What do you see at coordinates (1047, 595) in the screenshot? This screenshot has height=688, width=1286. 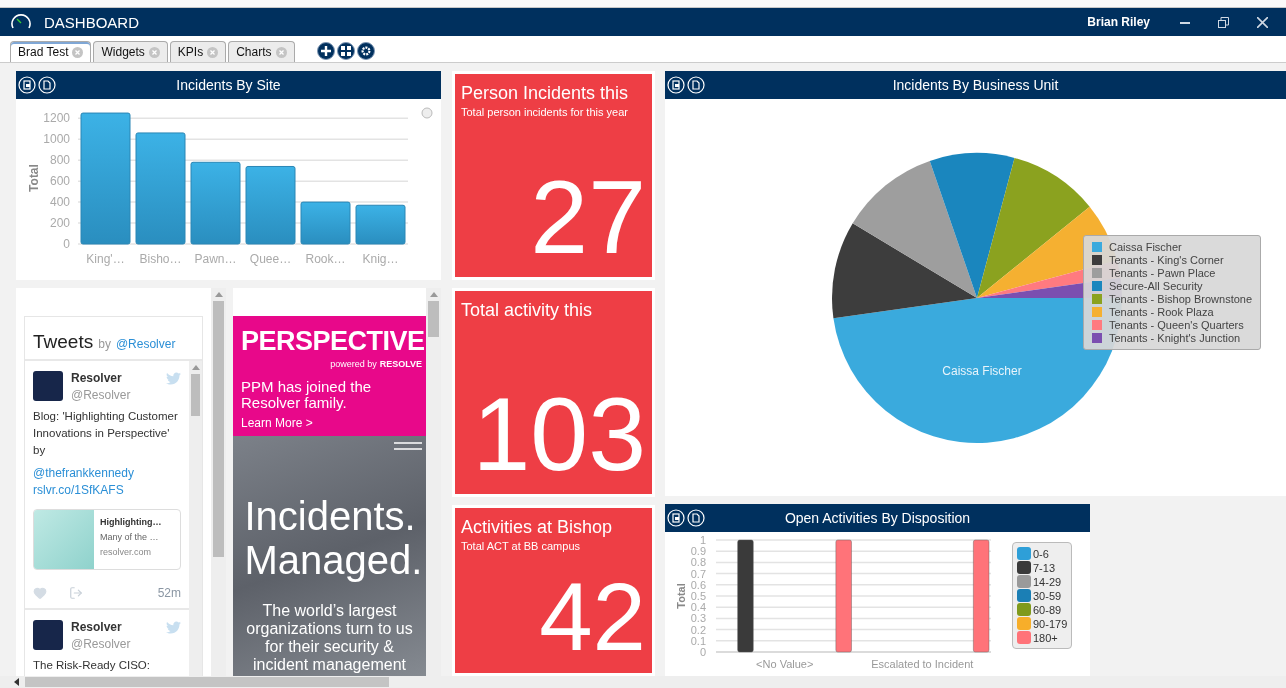 I see `legend-label: 30-59` at bounding box center [1047, 595].